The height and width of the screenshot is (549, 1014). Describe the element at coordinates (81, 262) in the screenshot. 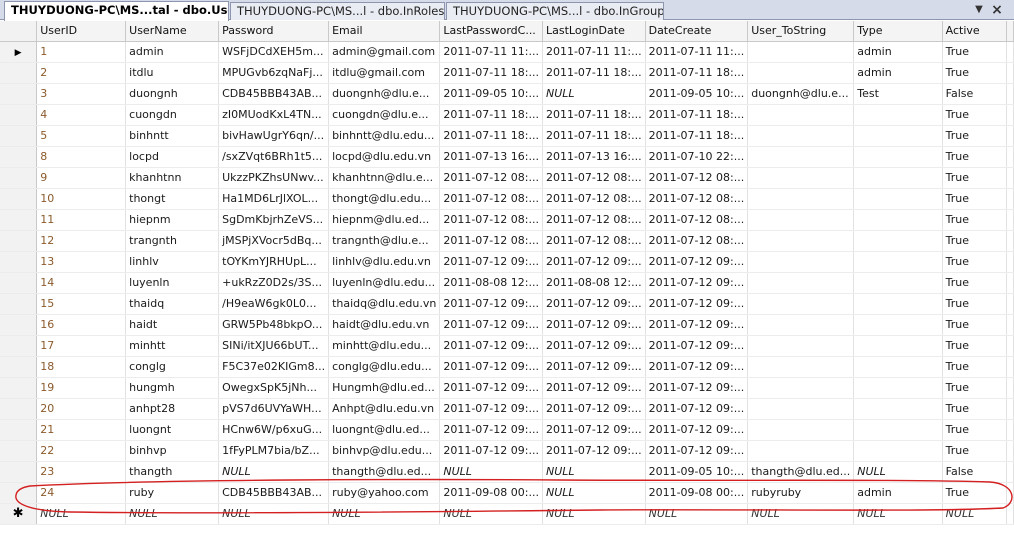

I see `cell-userid: 13` at that location.